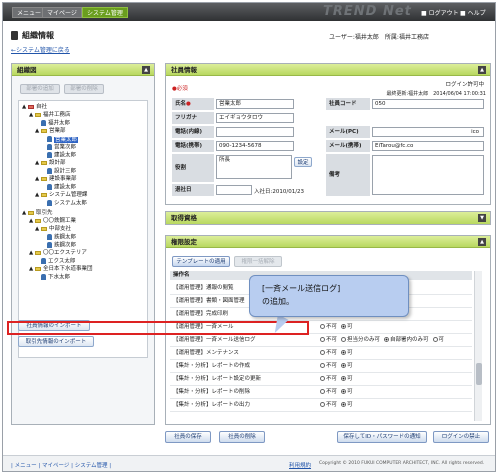  What do you see at coordinates (27, 70) in the screenshot?
I see `org-chart-title: 組織図` at bounding box center [27, 70].